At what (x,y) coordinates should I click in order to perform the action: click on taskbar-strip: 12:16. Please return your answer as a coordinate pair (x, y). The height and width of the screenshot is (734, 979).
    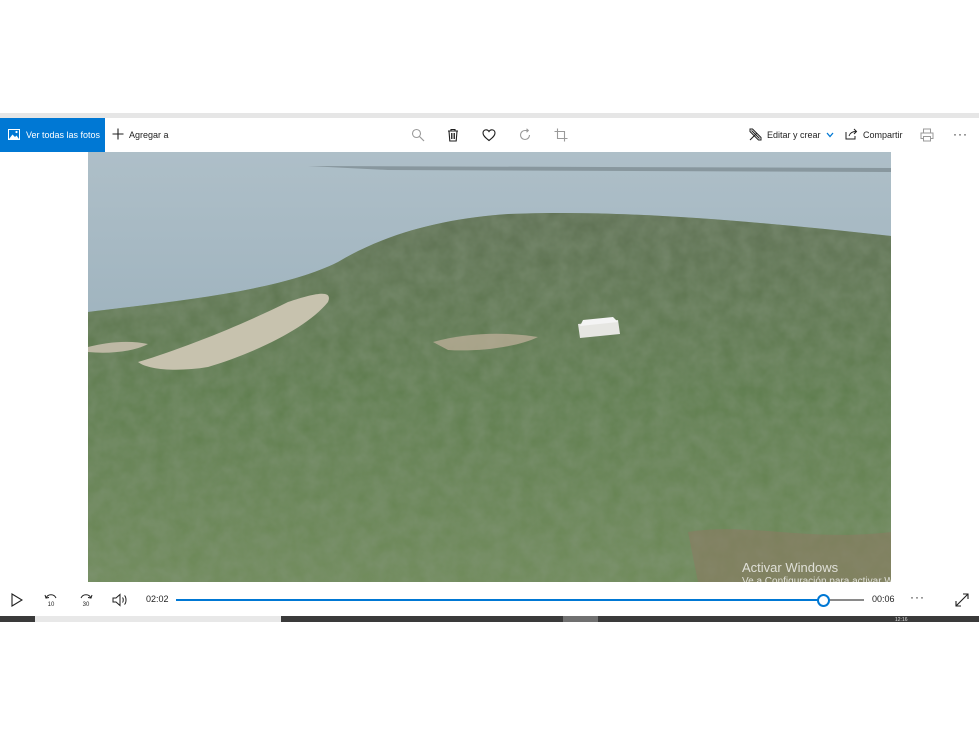
    Looking at the image, I should click on (489, 619).